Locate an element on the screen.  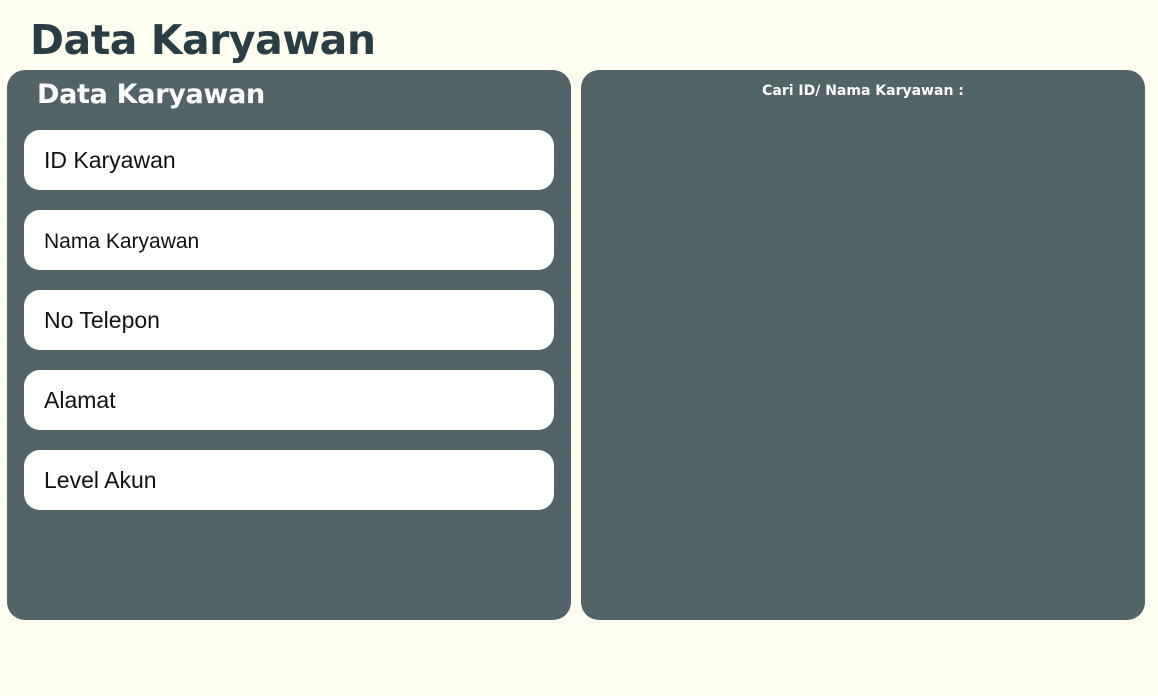
form-title: Data Karyawan is located at coordinates (151, 94).